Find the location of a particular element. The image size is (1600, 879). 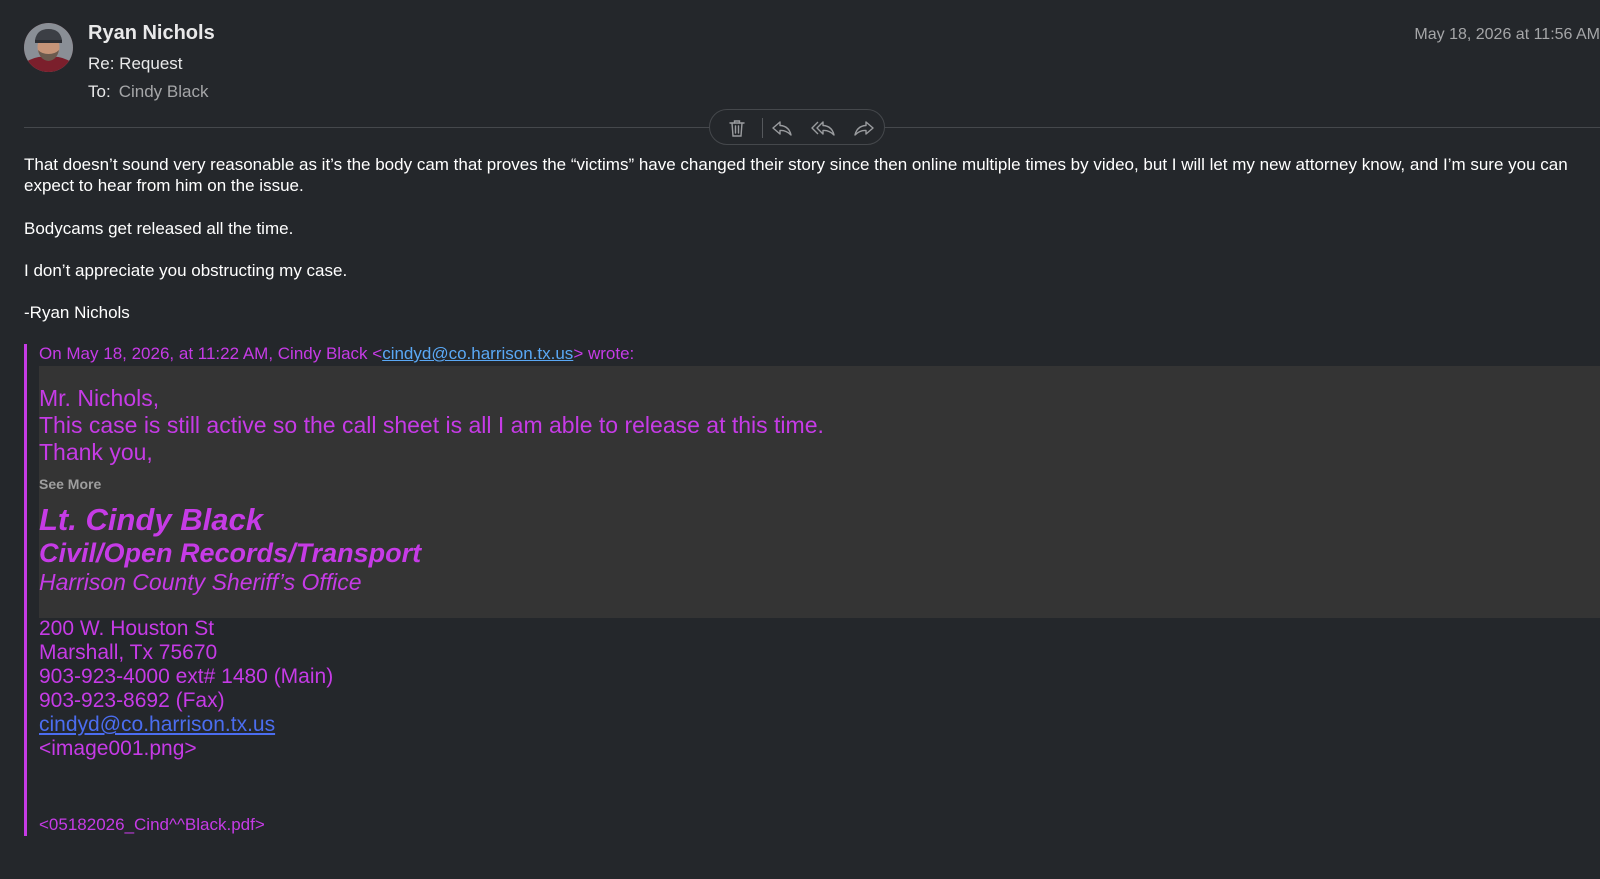

reply-all-icon is located at coordinates (823, 128).